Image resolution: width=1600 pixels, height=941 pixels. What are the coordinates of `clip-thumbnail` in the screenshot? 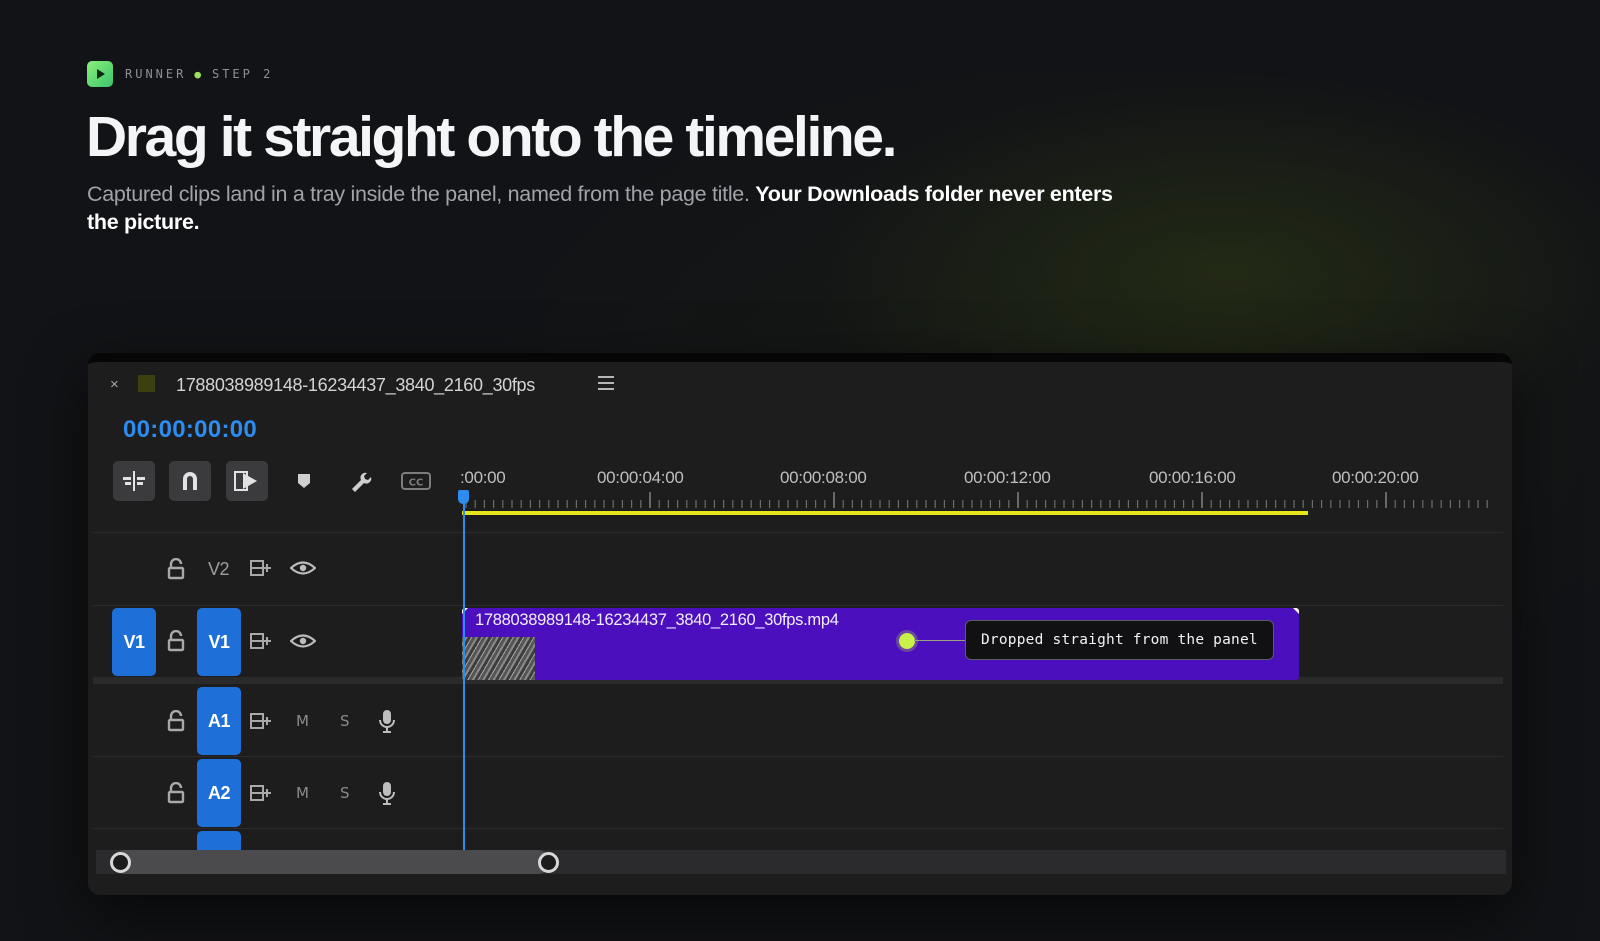 It's located at (498, 658).